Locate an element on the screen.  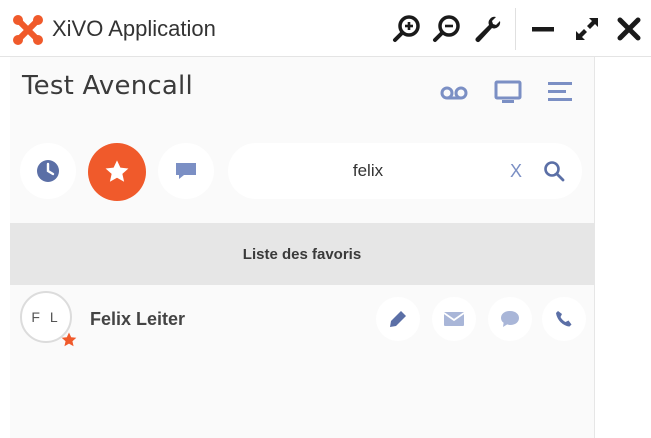
edit-contact-button is located at coordinates (398, 319).